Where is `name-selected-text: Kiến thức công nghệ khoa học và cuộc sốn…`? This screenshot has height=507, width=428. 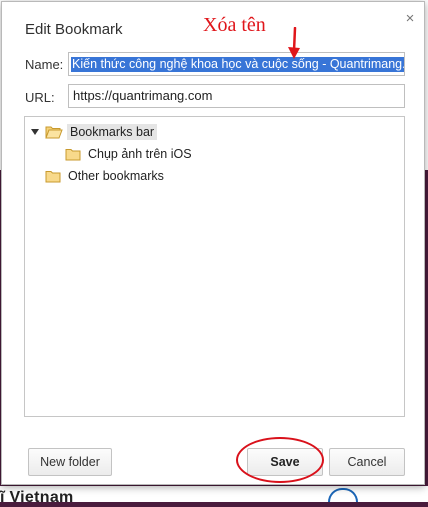 name-selected-text: Kiến thức công nghệ khoa học và cuộc sốn… is located at coordinates (237, 64).